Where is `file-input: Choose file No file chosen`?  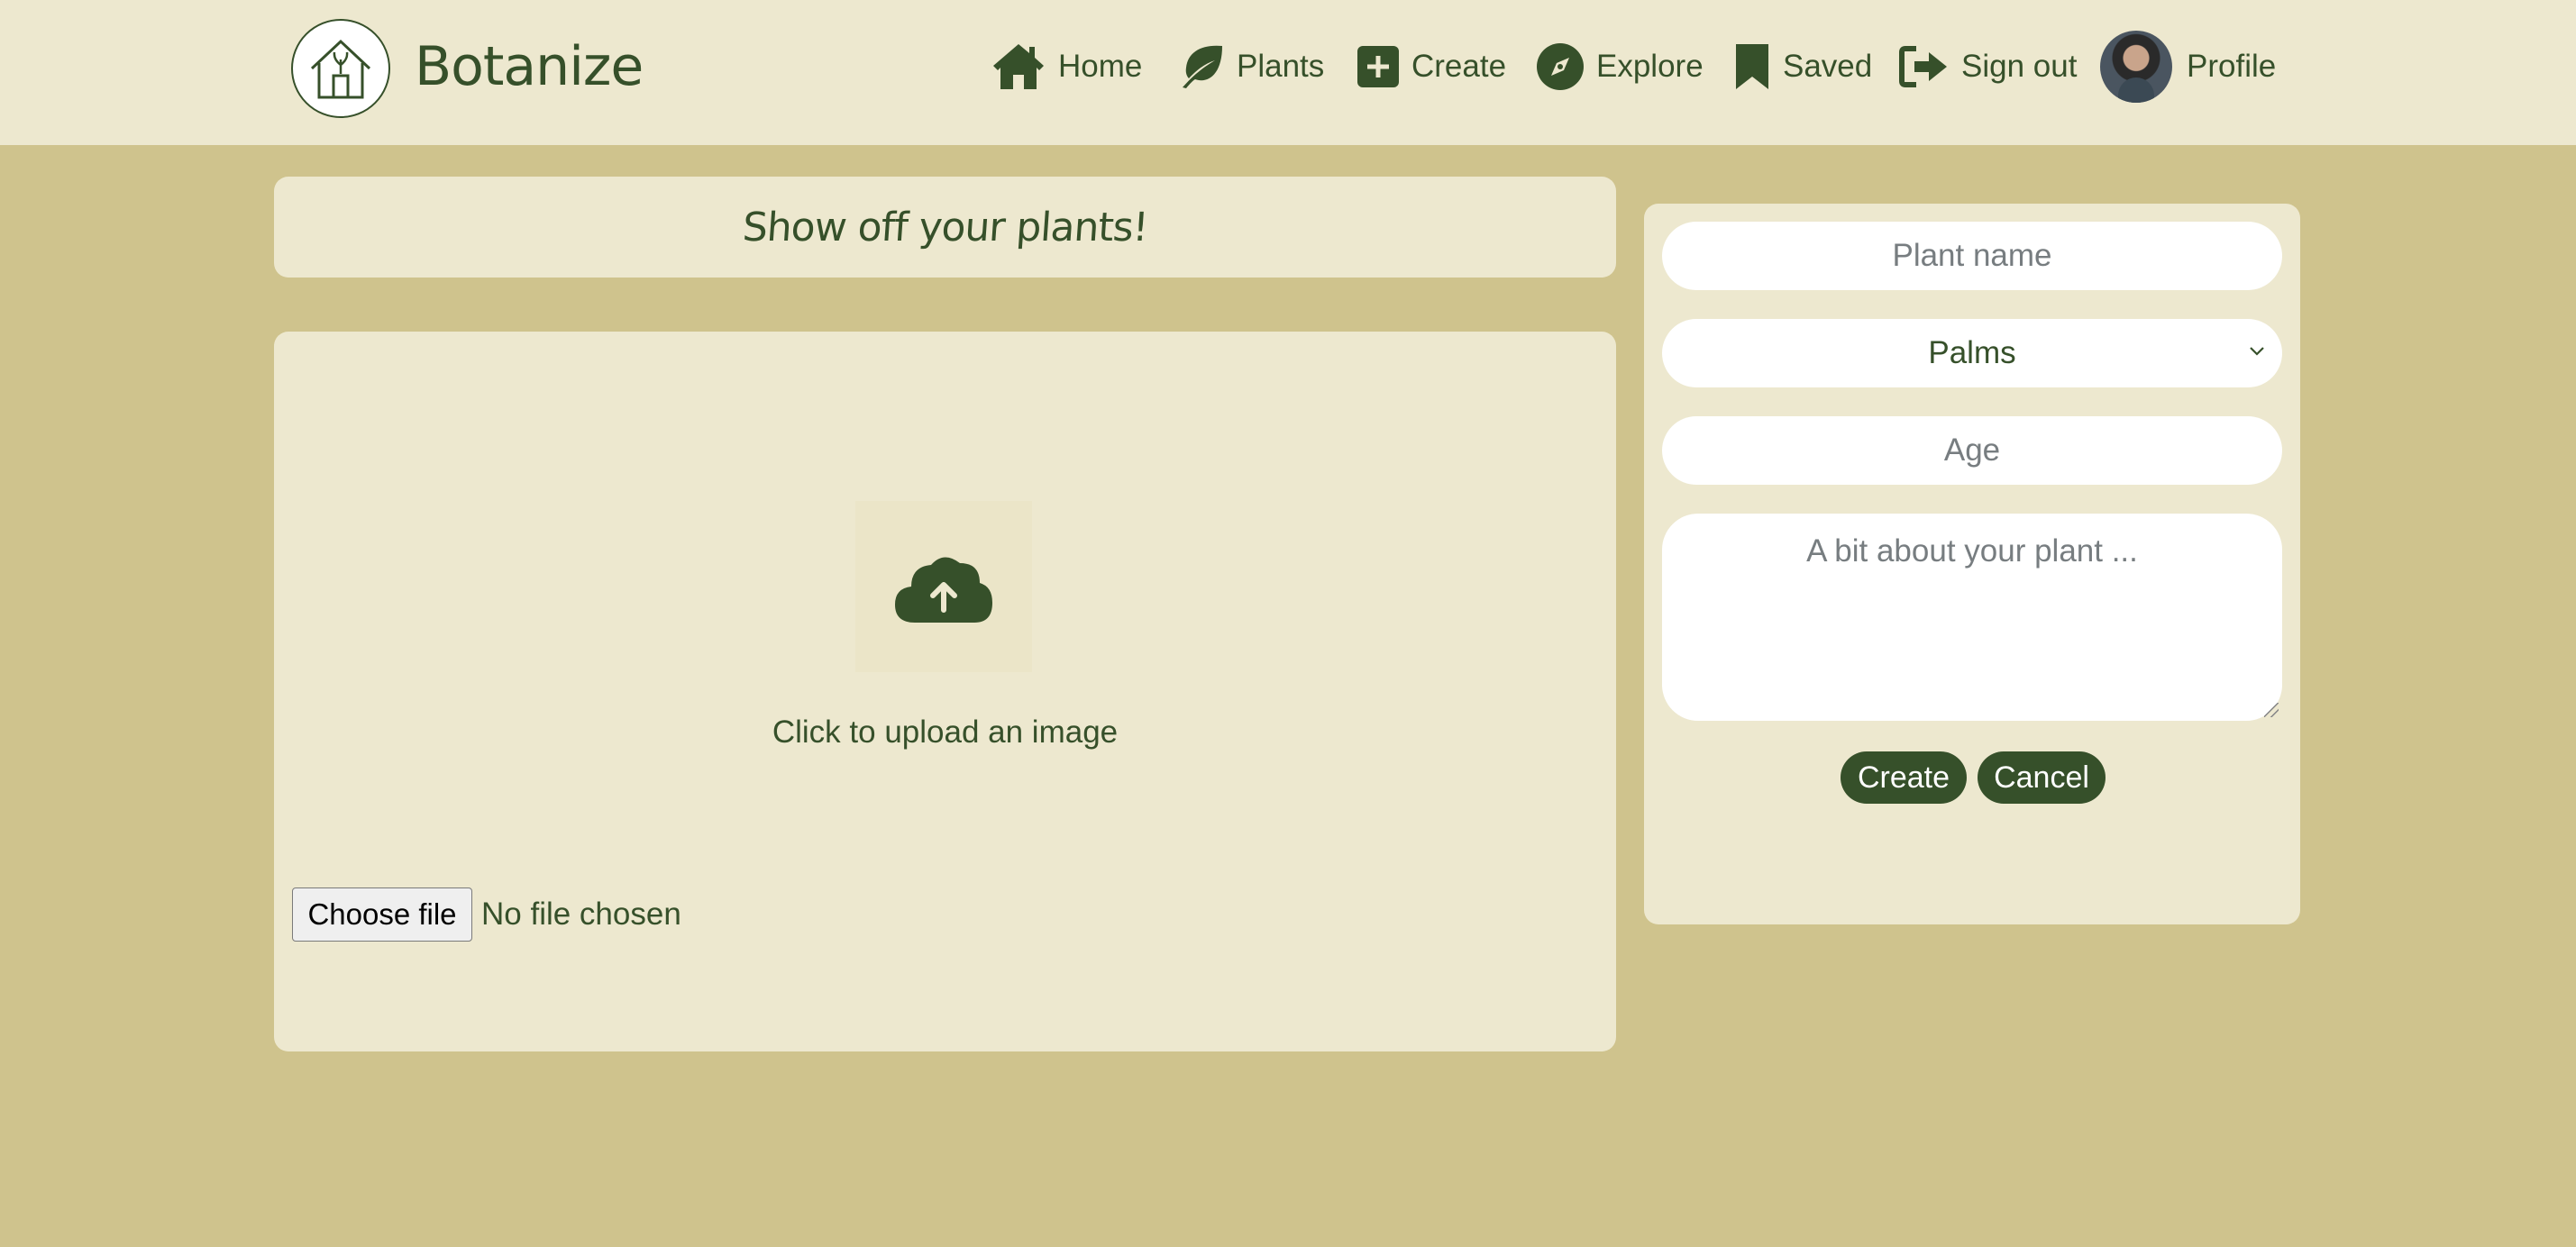
file-input: Choose file No file chosen is located at coordinates (486, 915).